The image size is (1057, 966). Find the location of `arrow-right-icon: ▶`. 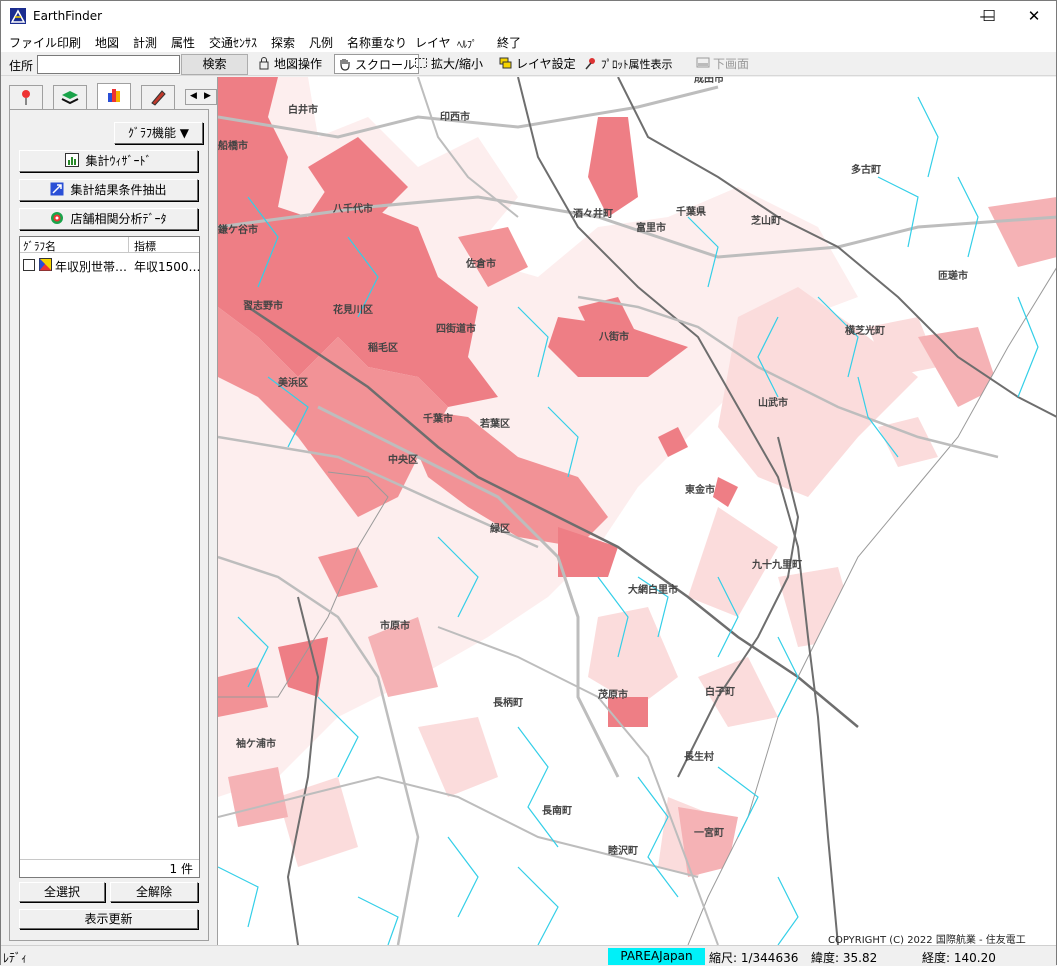

arrow-right-icon: ▶ is located at coordinates (207, 96).